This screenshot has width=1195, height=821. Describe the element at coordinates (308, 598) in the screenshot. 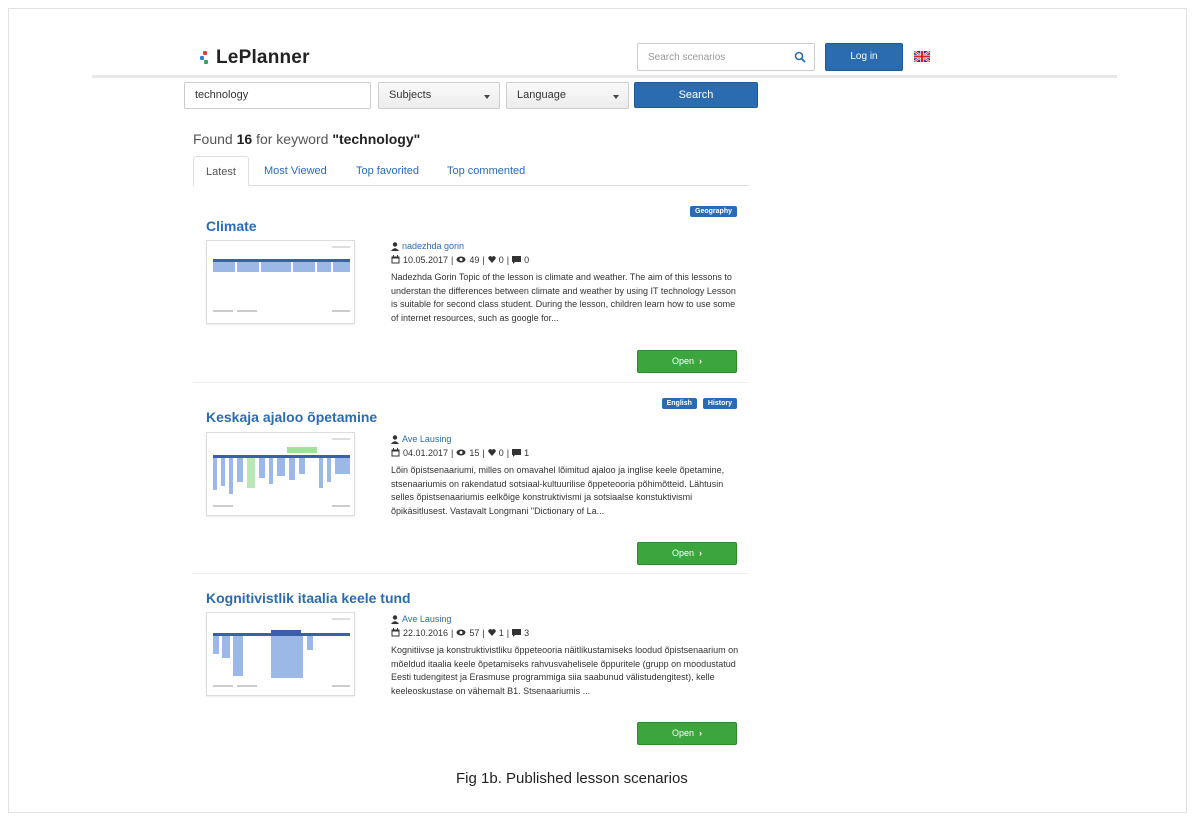

I see `scenario-title: Kognitivistlik itaalia keele tund` at that location.